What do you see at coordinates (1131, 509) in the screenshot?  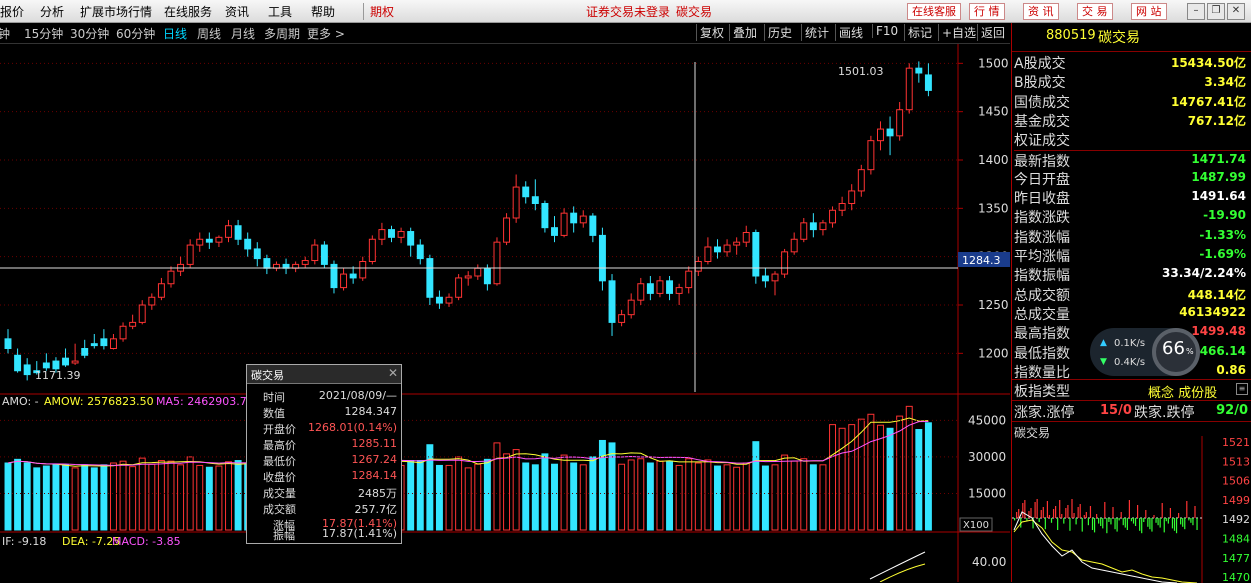 I see `mini-chart-svg: 1521 1513 1506 1499 1492 1484 1477 1470` at bounding box center [1131, 509].